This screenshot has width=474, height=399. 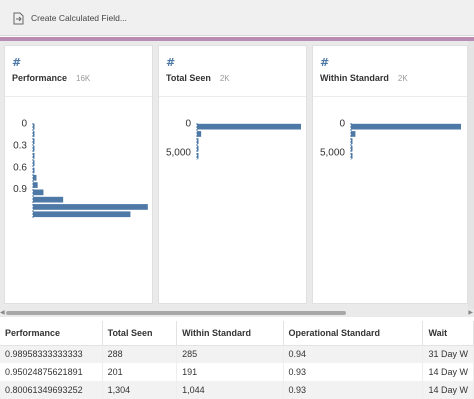 I want to click on table-cell: 285, so click(x=230, y=354).